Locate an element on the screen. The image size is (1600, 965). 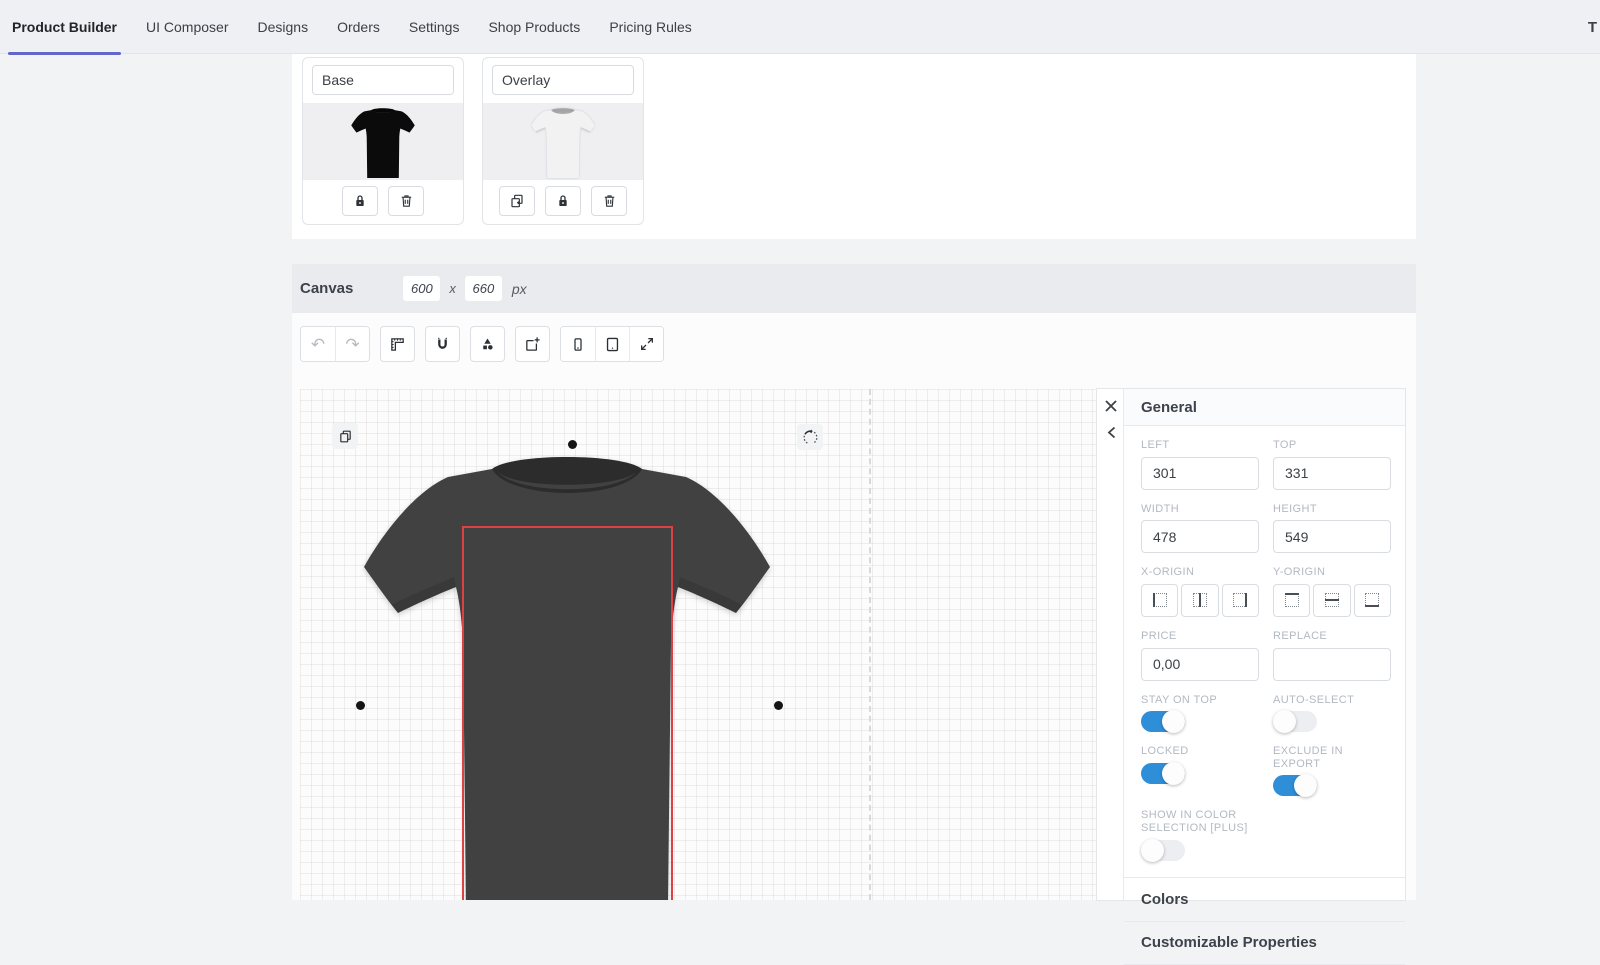
colors-section-header: Colors is located at coordinates (1264, 898).